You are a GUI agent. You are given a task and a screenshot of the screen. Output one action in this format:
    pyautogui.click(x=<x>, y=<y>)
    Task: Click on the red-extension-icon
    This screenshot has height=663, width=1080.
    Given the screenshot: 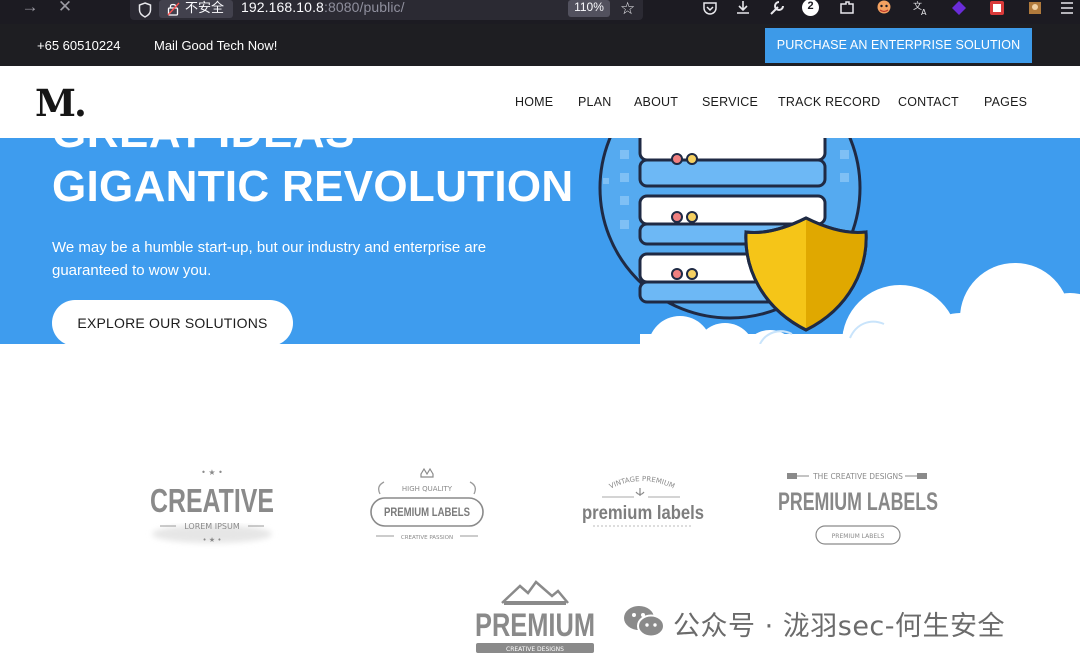 What is the action you would take?
    pyautogui.click(x=997, y=8)
    